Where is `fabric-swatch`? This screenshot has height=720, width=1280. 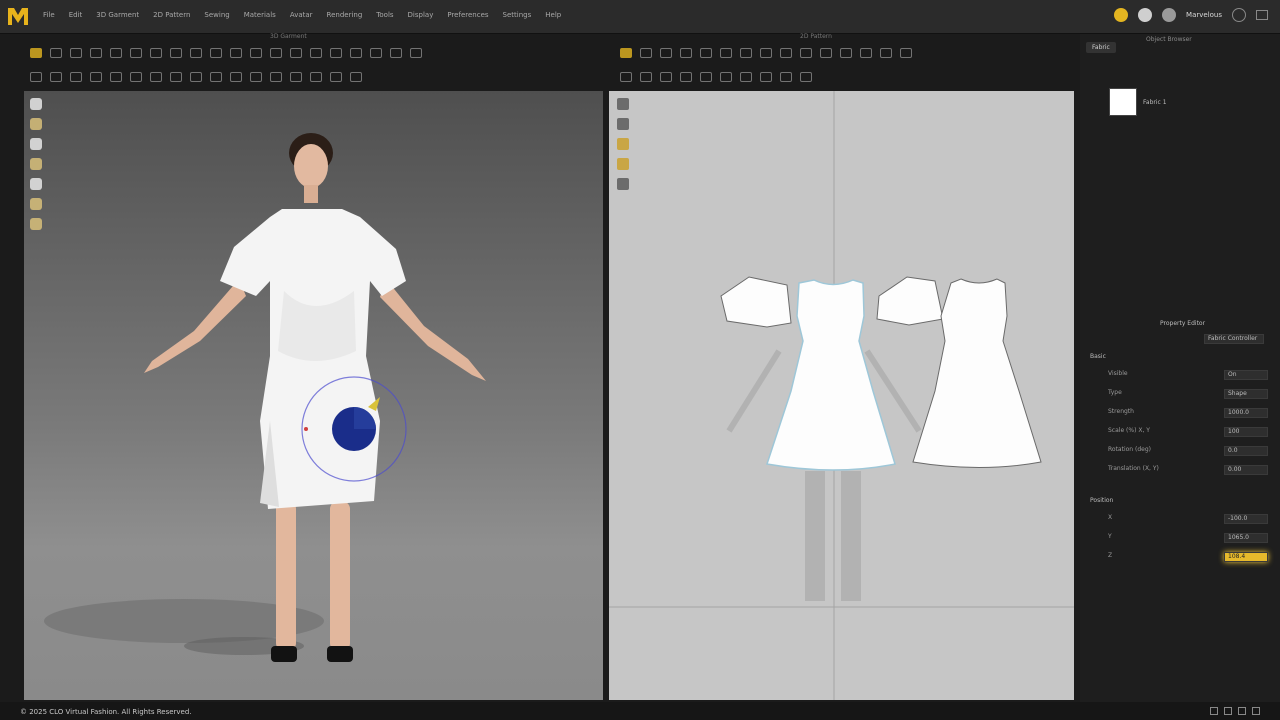
fabric-swatch is located at coordinates (1123, 102).